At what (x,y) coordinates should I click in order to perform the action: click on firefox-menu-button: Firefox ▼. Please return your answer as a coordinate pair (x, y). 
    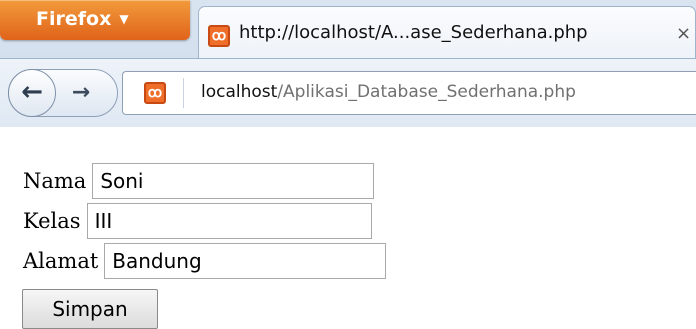
    Looking at the image, I should click on (95, 20).